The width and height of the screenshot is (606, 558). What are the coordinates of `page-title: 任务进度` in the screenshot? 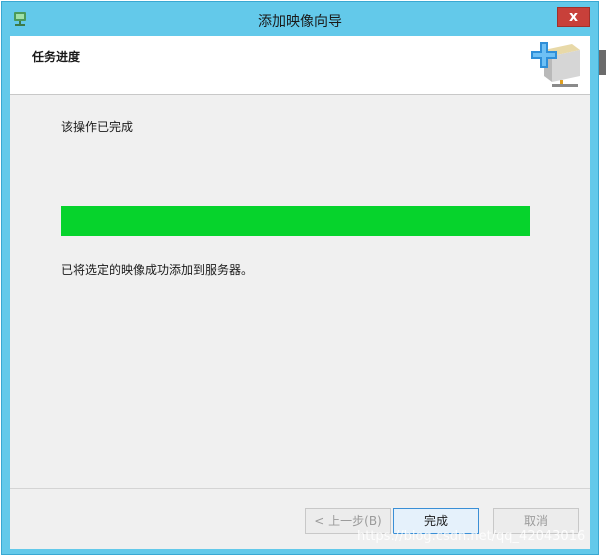 It's located at (56, 57).